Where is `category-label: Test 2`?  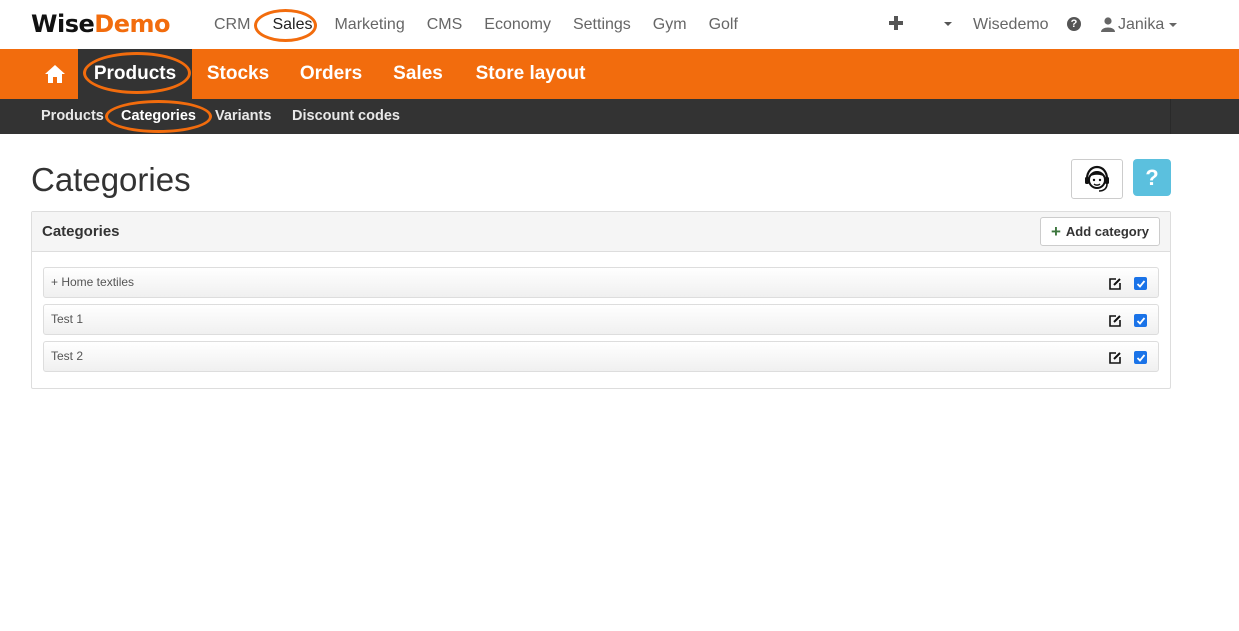
category-label: Test 2 is located at coordinates (67, 356).